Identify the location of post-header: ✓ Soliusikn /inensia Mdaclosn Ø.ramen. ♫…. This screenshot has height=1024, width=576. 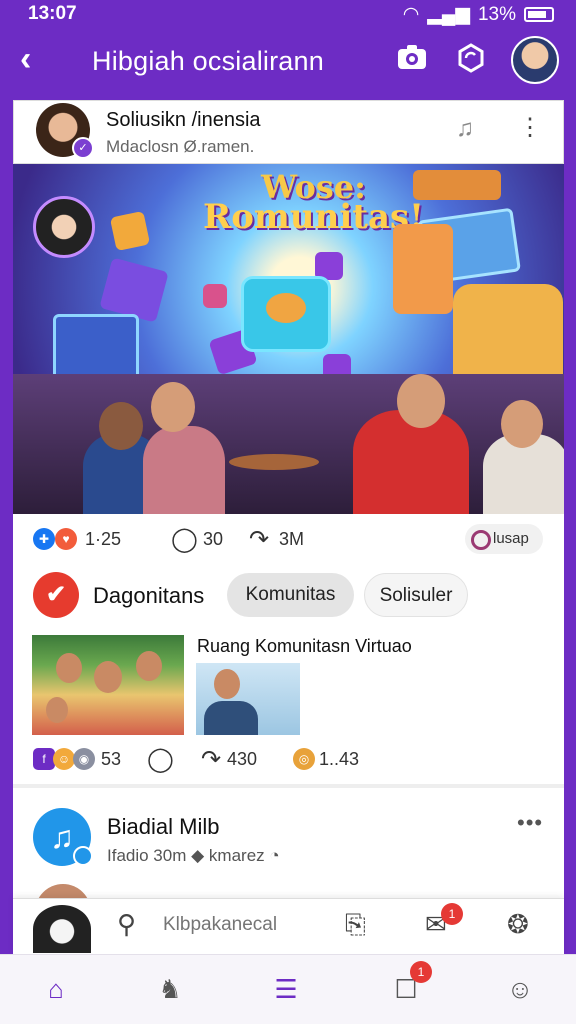
(288, 132).